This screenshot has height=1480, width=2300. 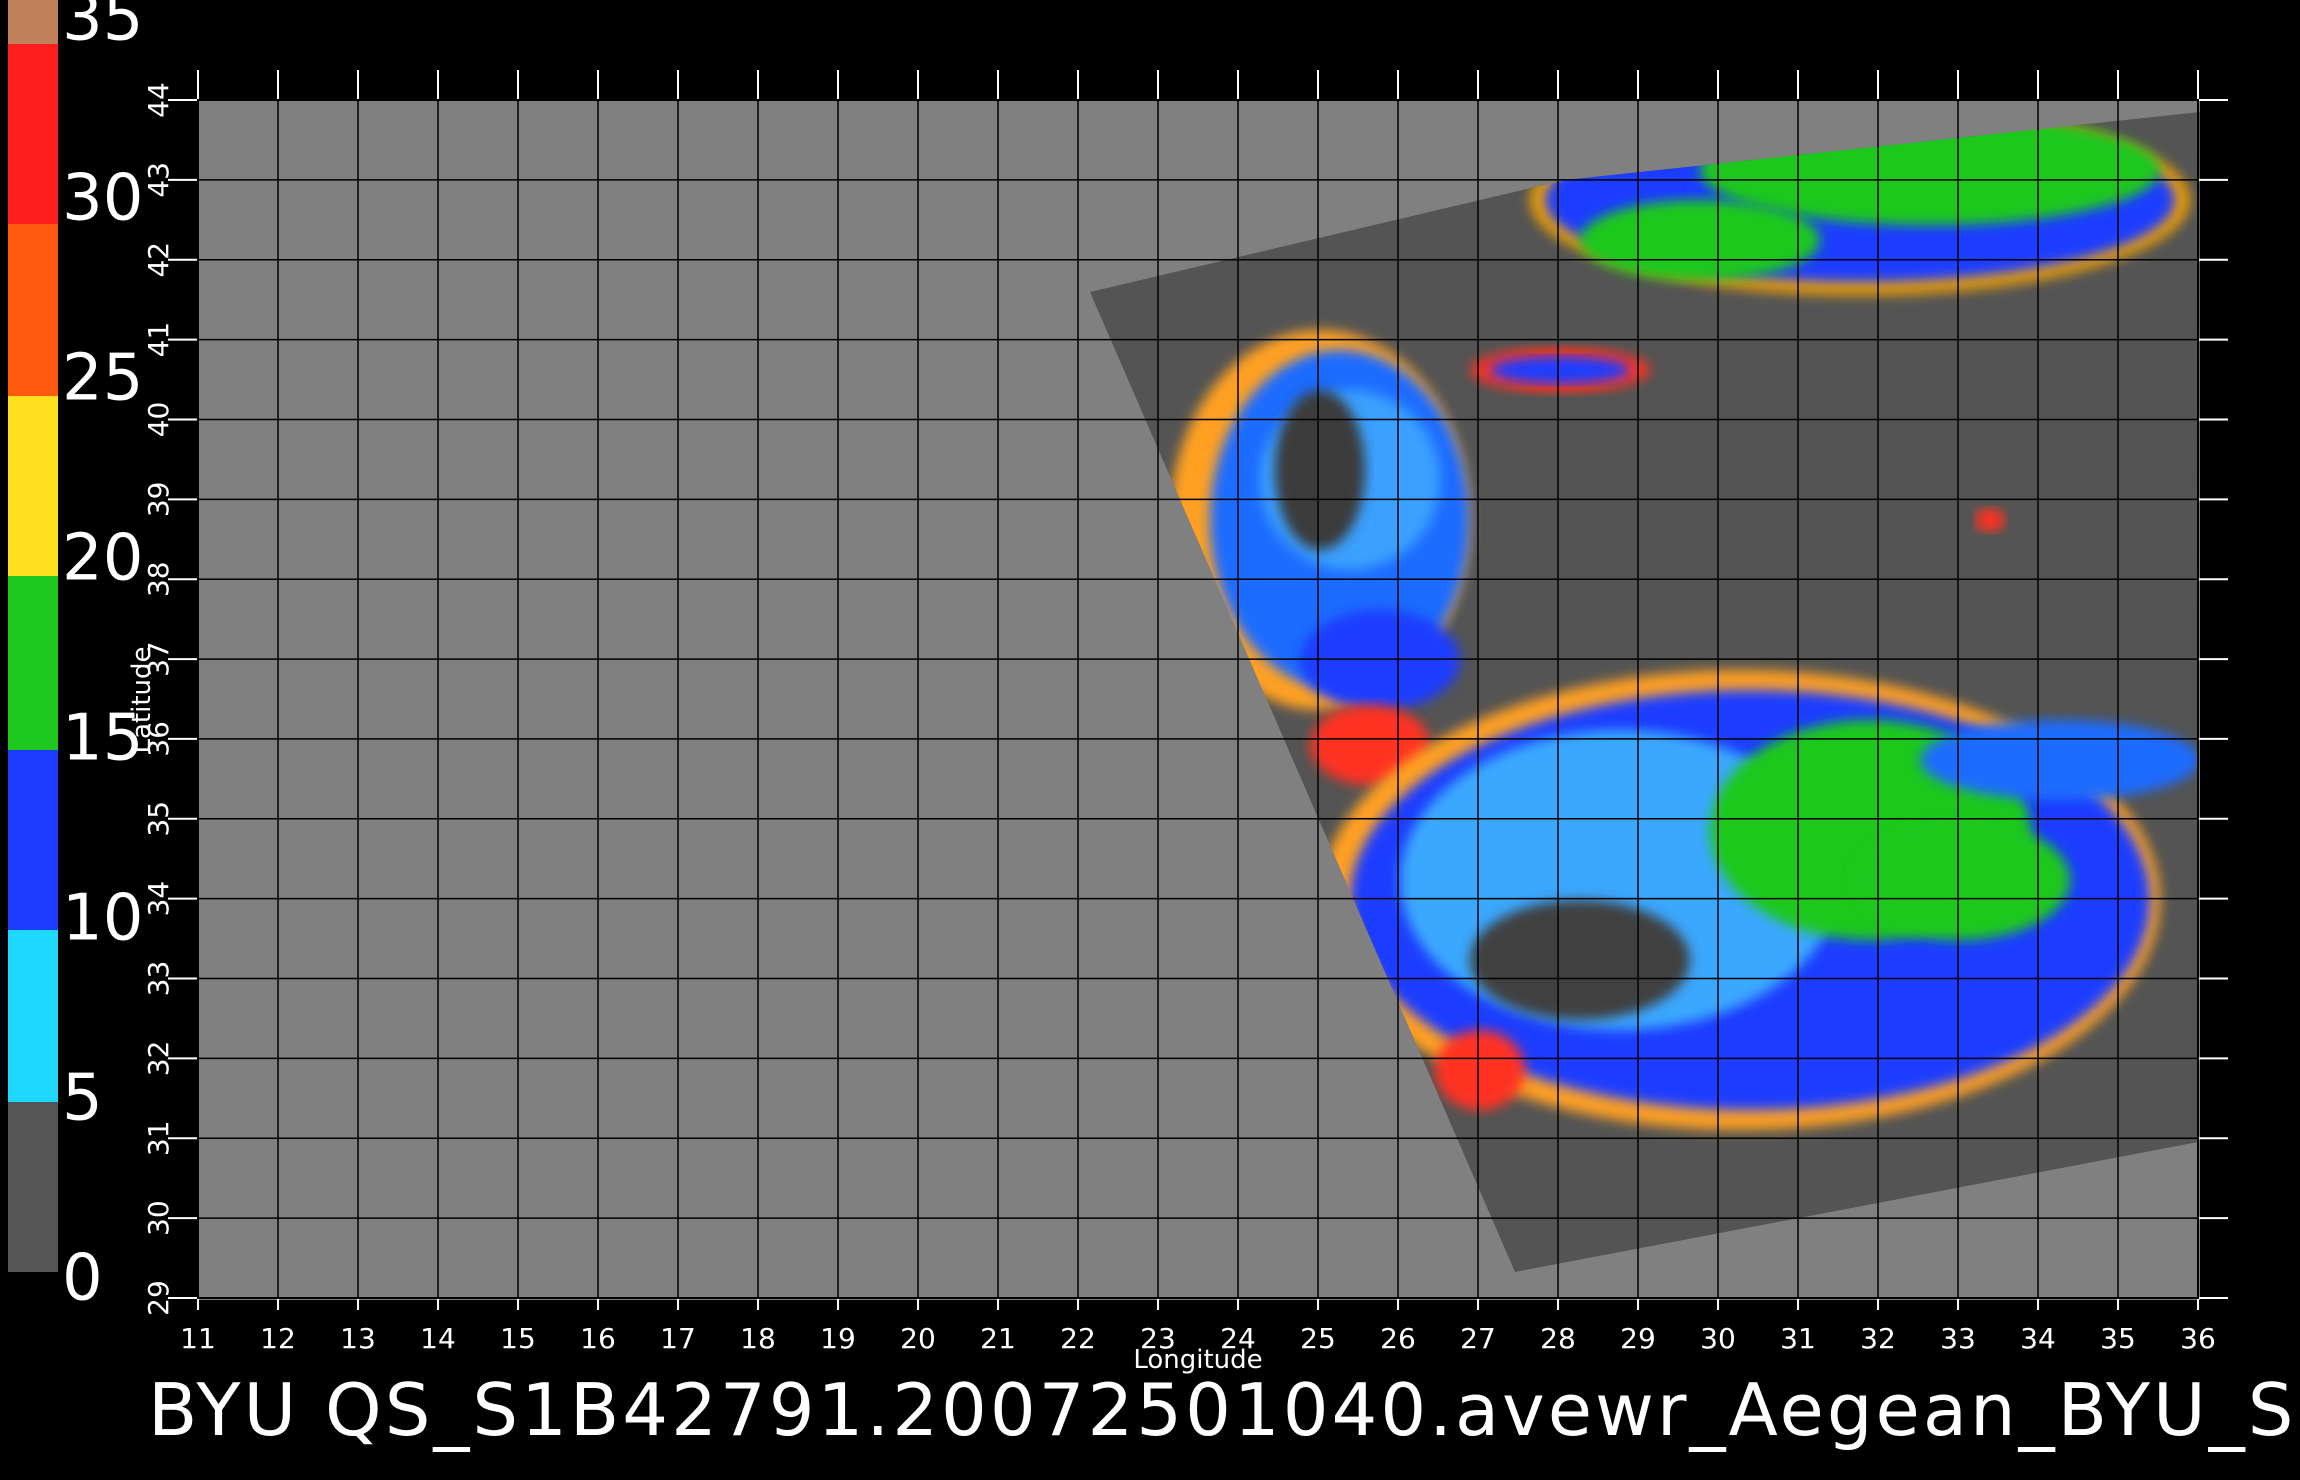 I want to click on lon-tick-label: 18, so click(x=758, y=1338).